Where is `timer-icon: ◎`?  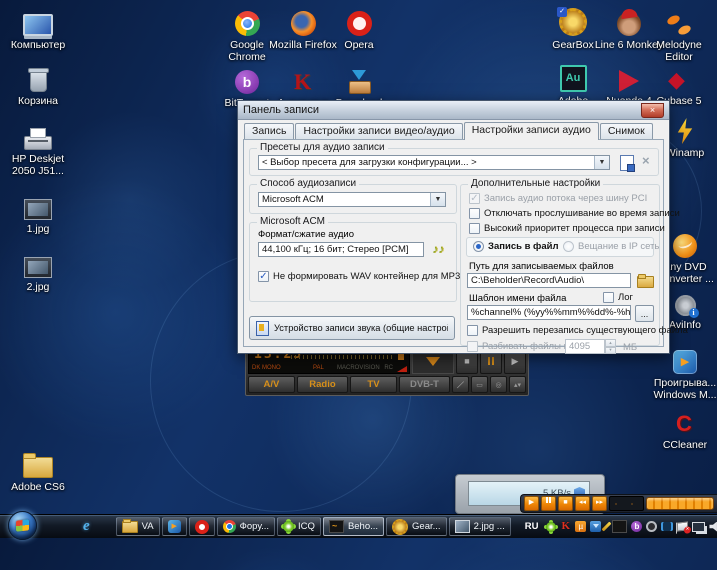 timer-icon: ◎ is located at coordinates (498, 385).